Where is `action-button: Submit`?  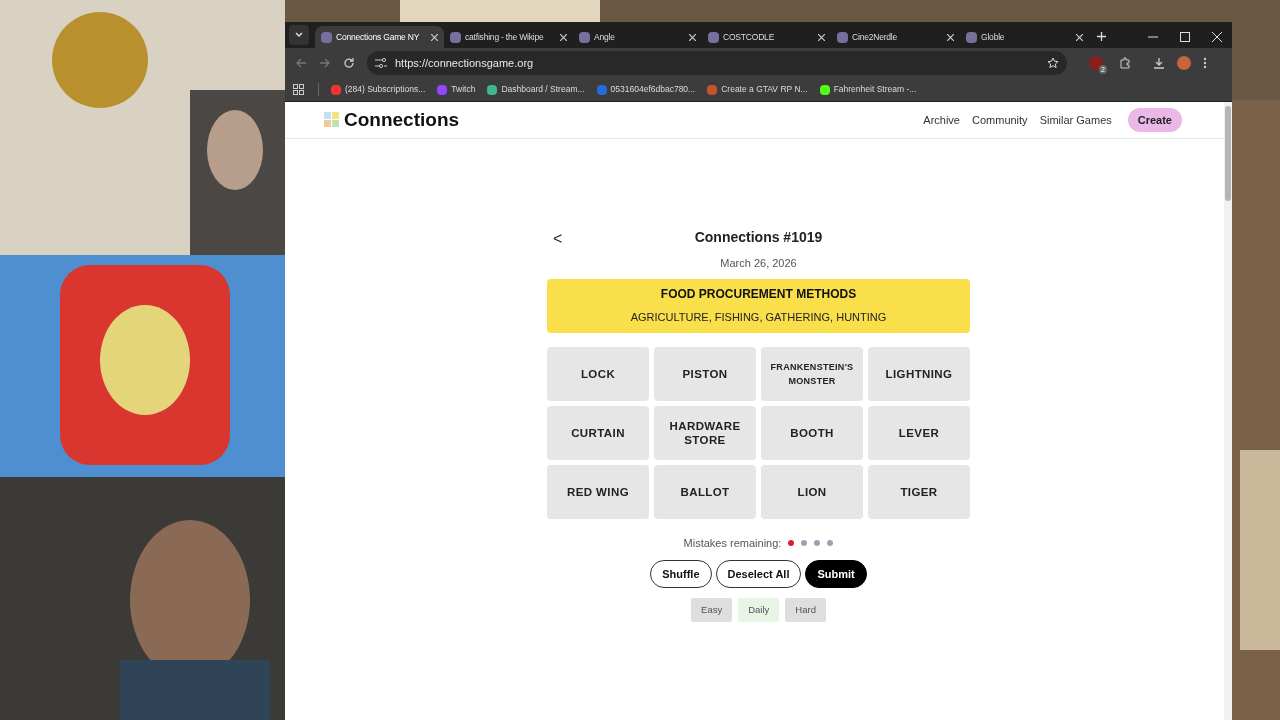
action-button: Submit is located at coordinates (836, 574).